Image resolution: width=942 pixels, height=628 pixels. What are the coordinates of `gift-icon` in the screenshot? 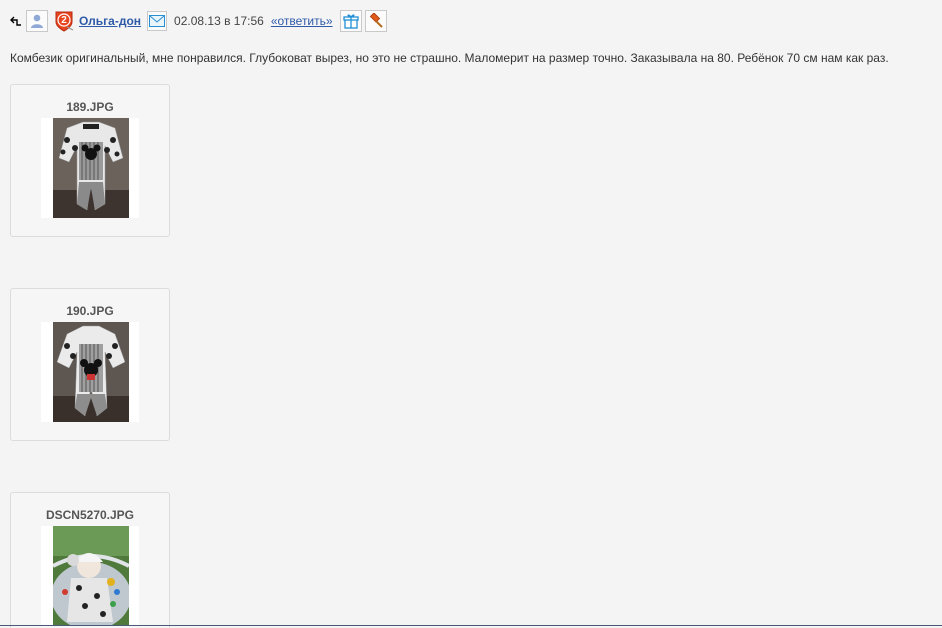 It's located at (350, 21).